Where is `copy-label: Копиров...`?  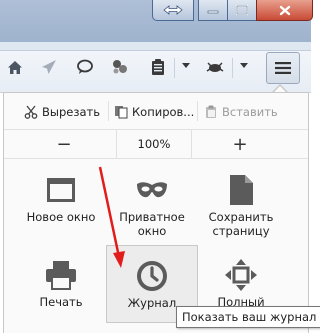 copy-label: Копиров... is located at coordinates (163, 112).